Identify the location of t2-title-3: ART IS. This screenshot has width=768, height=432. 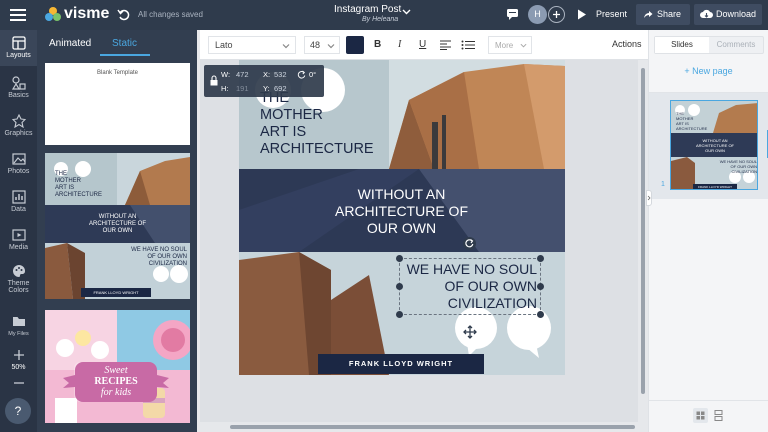
(65, 188).